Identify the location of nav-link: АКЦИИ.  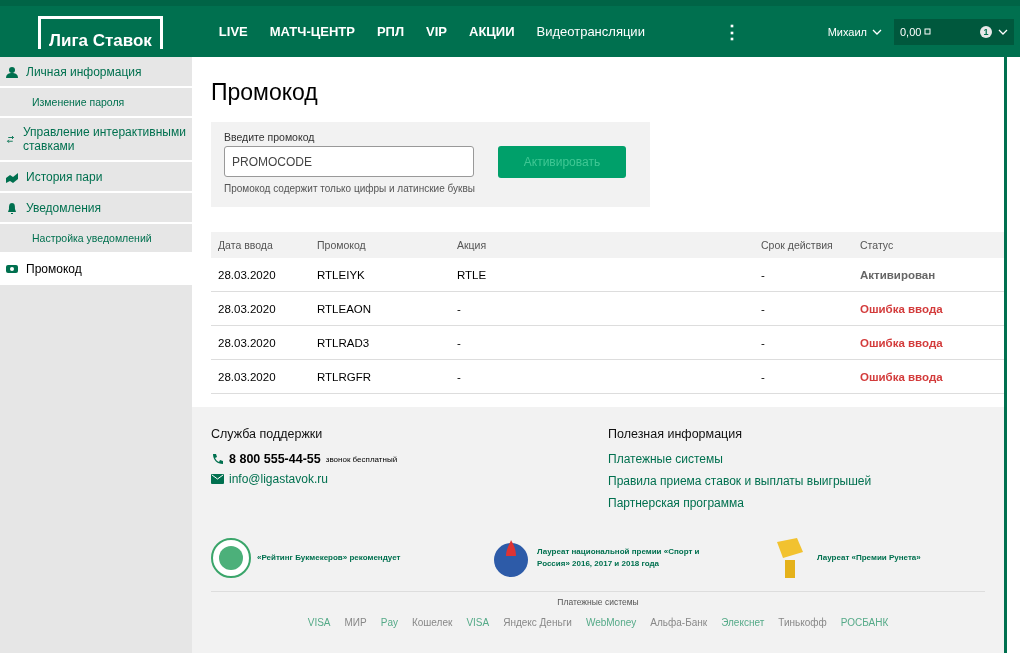
(492, 31).